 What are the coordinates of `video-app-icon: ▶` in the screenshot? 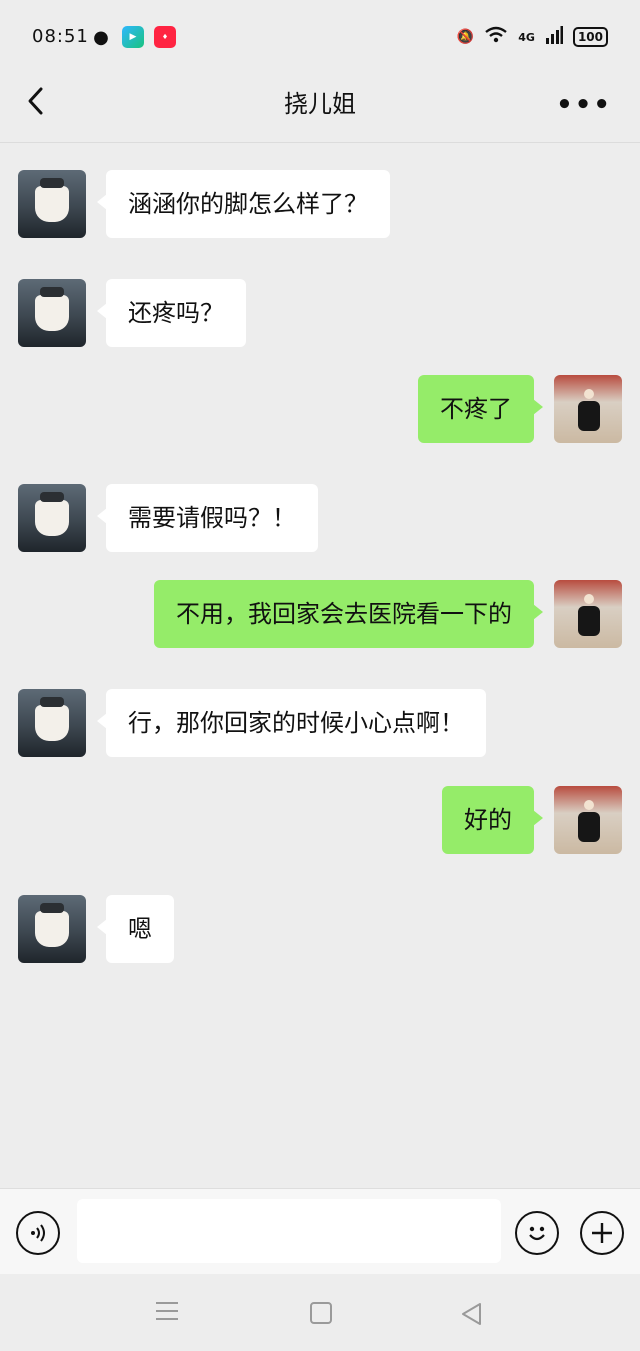 It's located at (133, 37).